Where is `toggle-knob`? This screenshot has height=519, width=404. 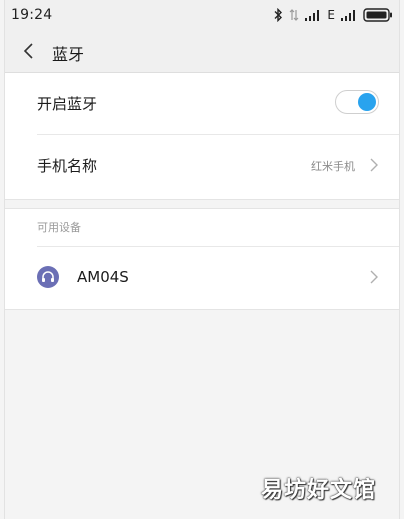
toggle-knob is located at coordinates (367, 102).